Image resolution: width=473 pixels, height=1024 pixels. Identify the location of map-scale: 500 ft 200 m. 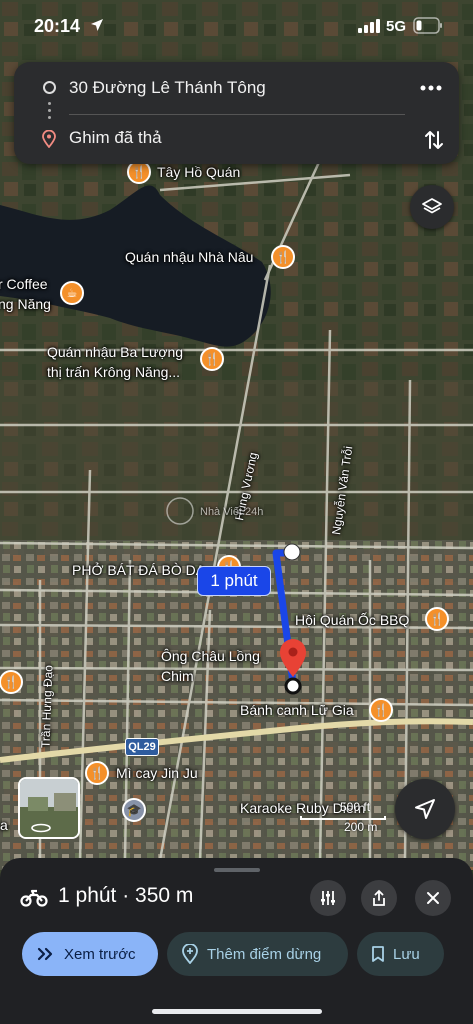
(344, 818).